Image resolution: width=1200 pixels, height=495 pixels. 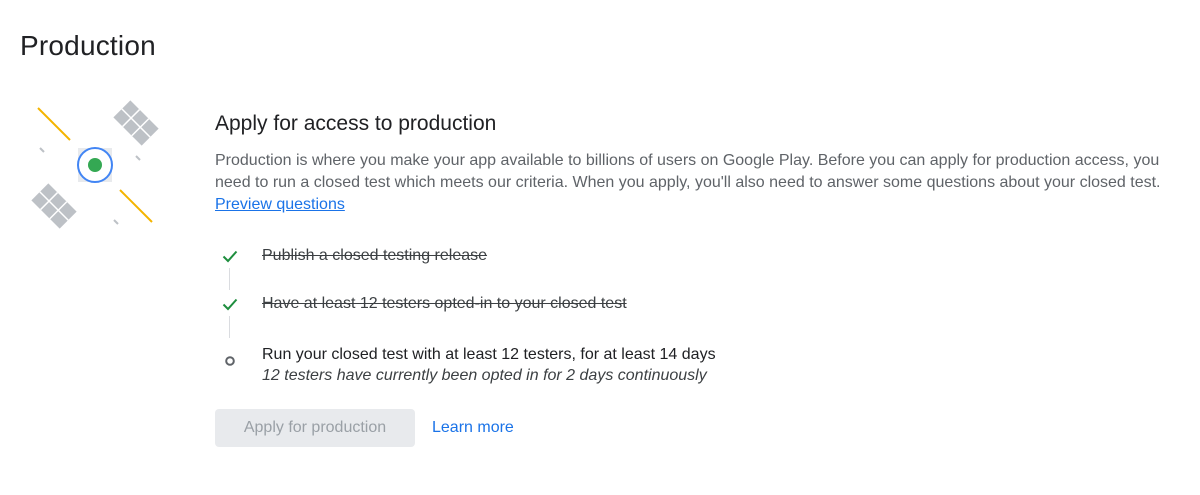 What do you see at coordinates (230, 361) in the screenshot?
I see `circle-icon` at bounding box center [230, 361].